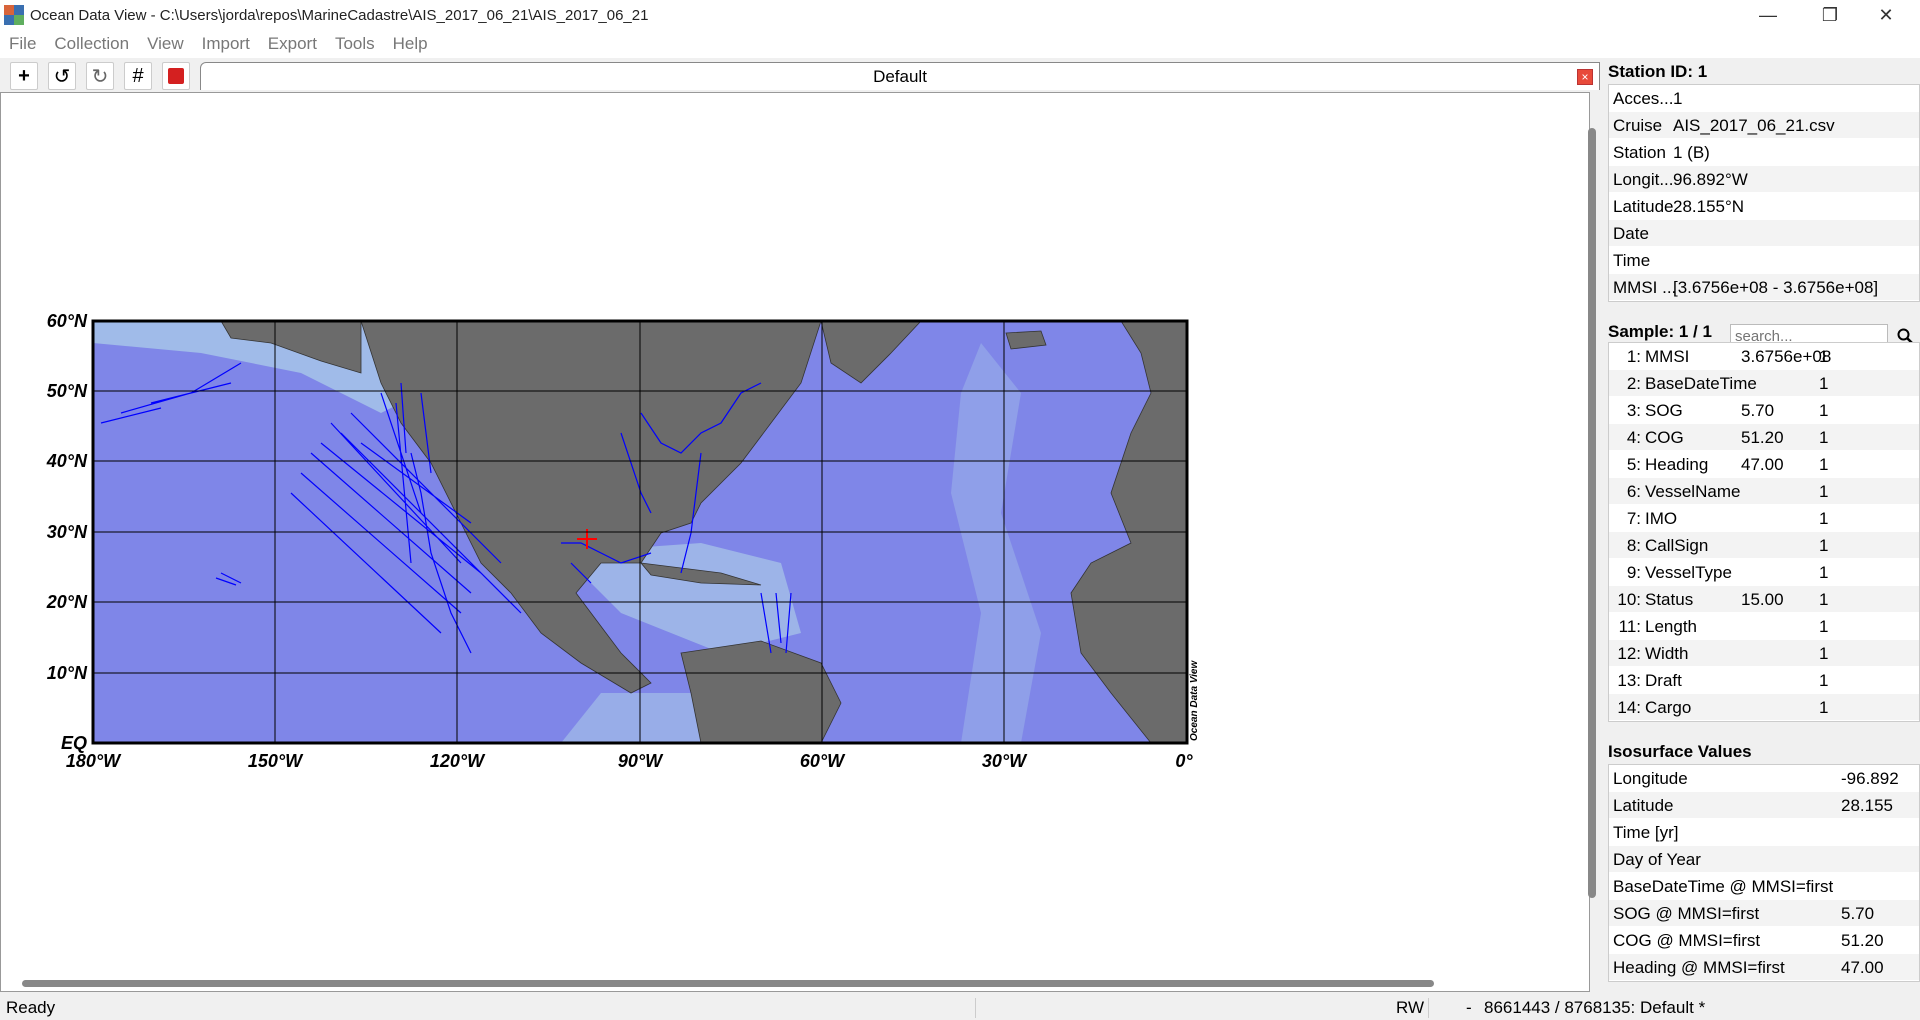 The width and height of the screenshot is (1920, 1020). Describe the element at coordinates (67, 602) in the screenshot. I see `lat-label: 20°N` at that location.